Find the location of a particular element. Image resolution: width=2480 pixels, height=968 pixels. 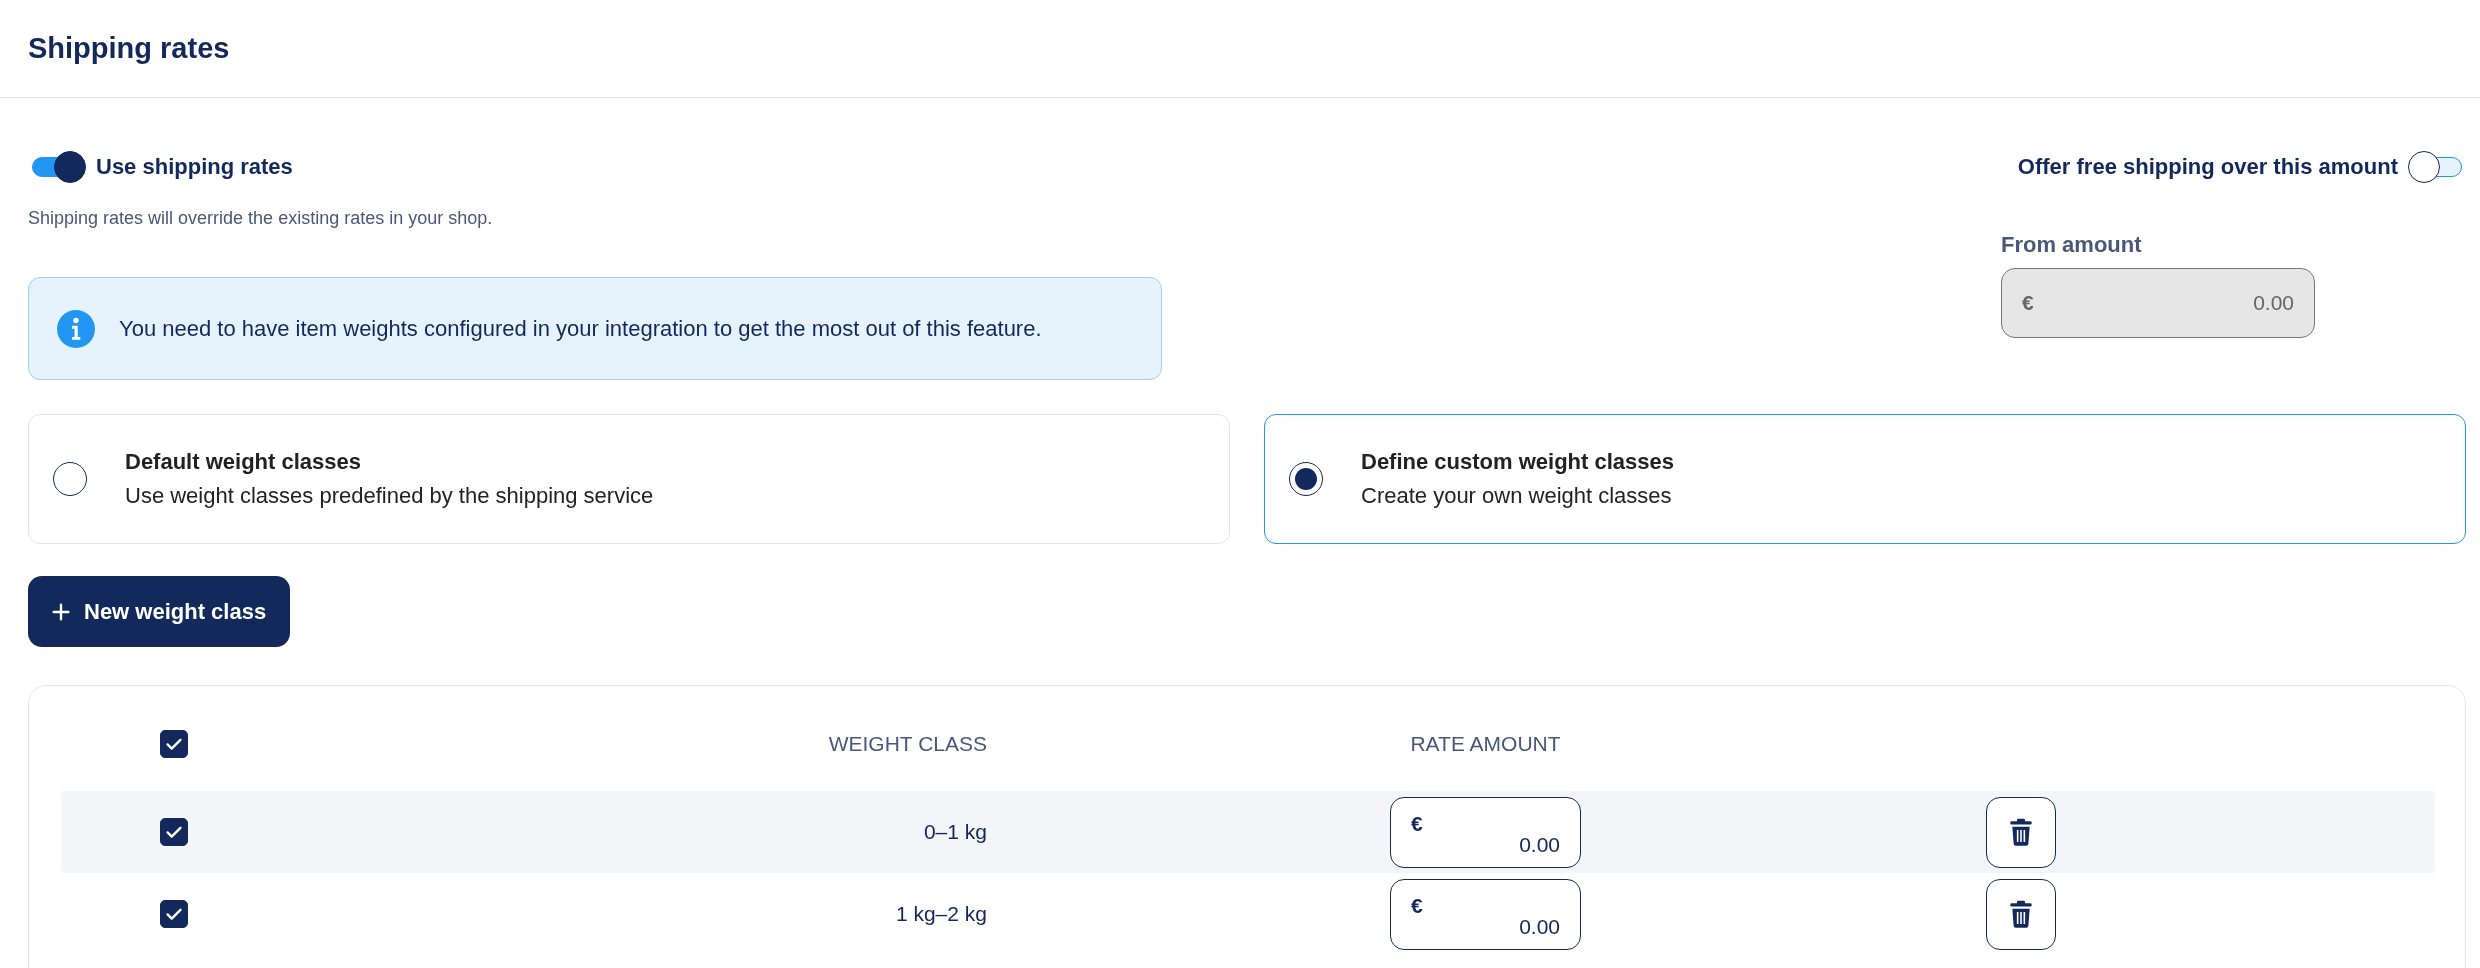

option-description: Create your own weight classes is located at coordinates (1517, 496).